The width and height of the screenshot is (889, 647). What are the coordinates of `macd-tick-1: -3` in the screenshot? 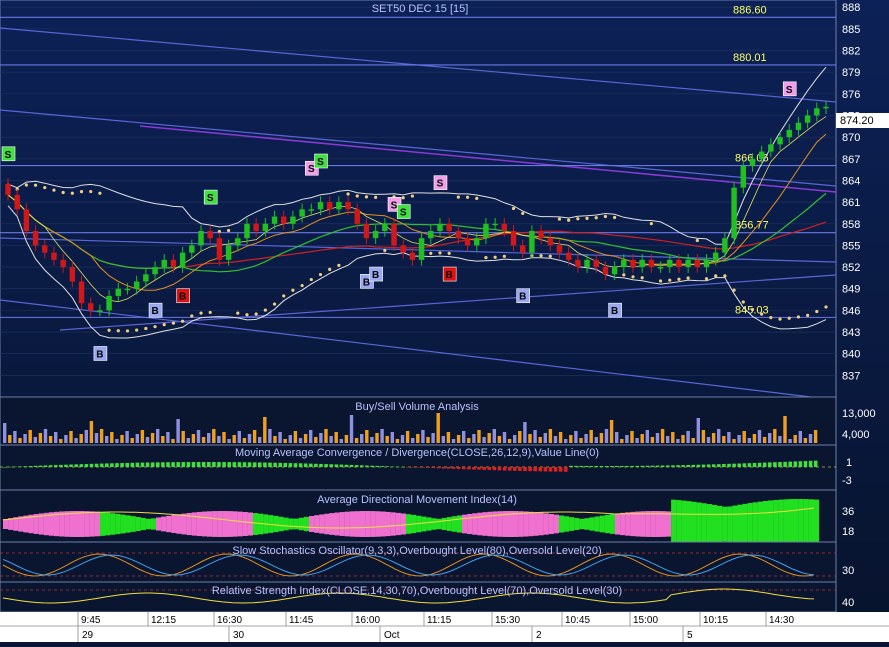 It's located at (847, 481).